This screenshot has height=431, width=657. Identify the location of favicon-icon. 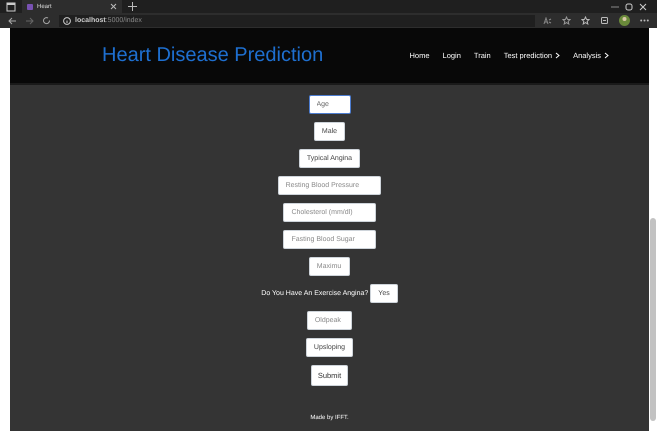
(30, 7).